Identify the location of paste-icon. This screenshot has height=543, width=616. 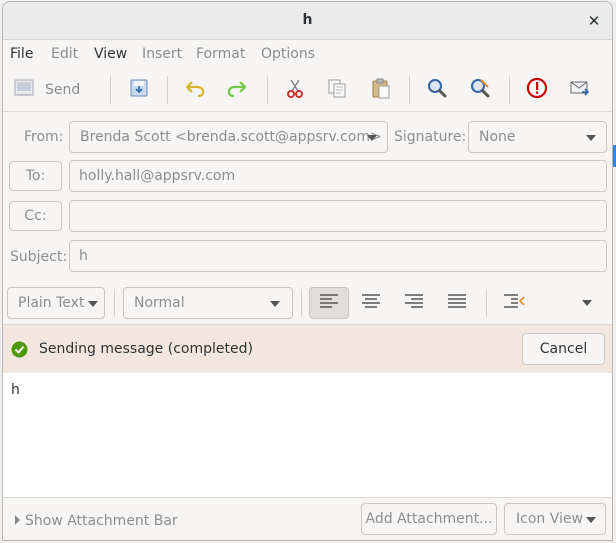
(381, 90).